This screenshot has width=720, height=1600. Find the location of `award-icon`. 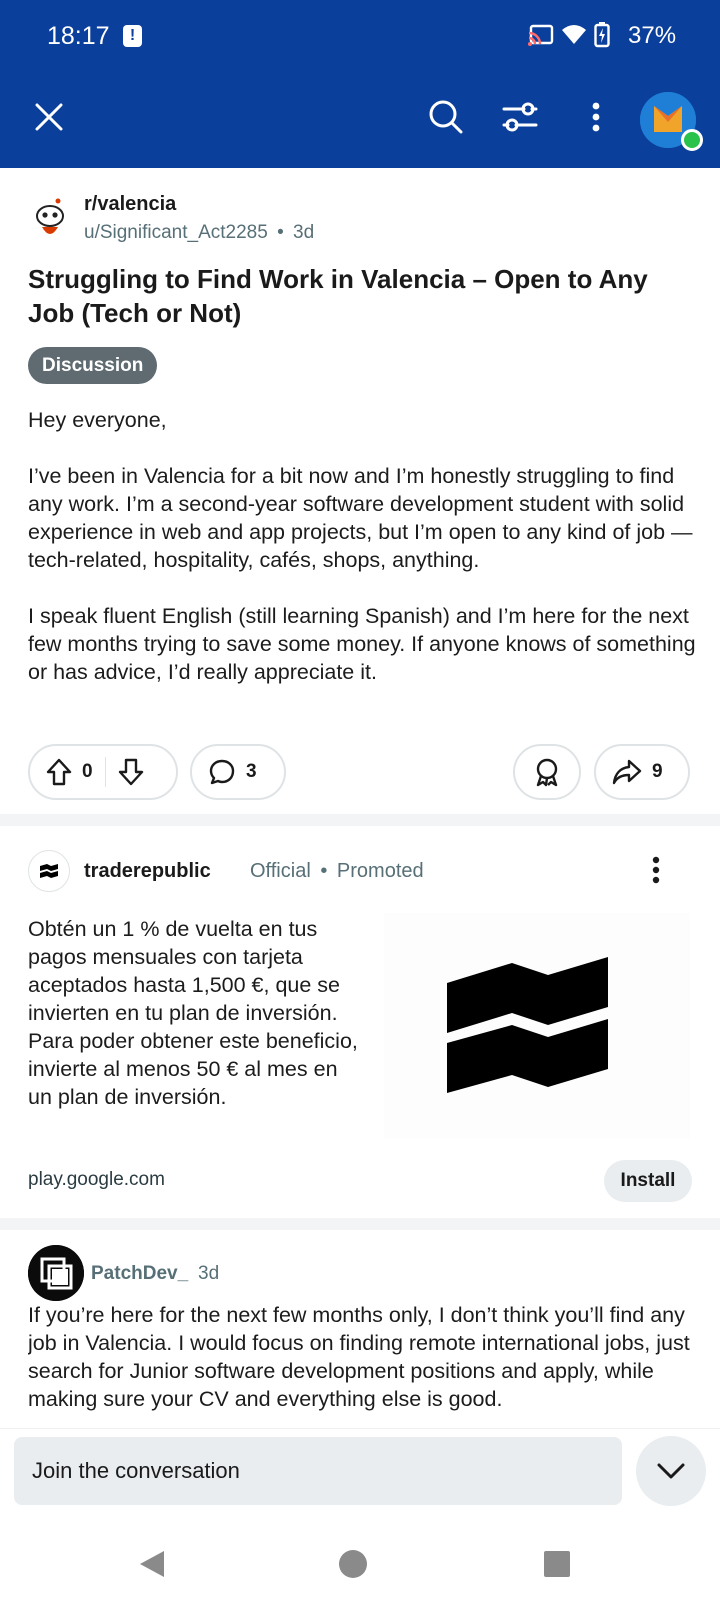

award-icon is located at coordinates (547, 772).